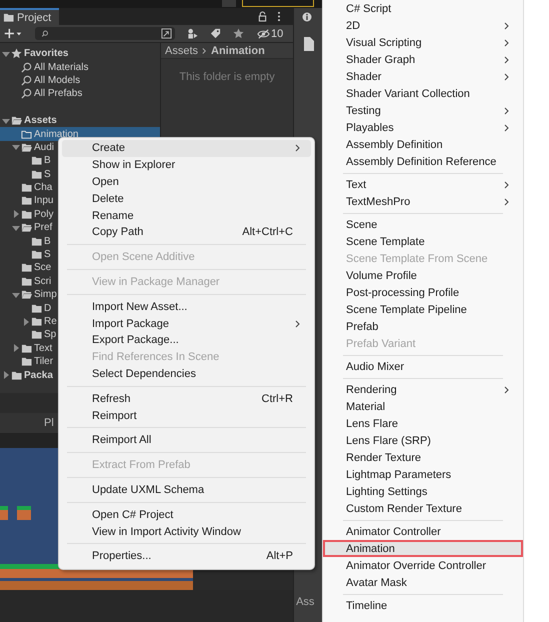 This screenshot has width=549, height=622. Describe the element at coordinates (13, 33) in the screenshot. I see `add-dropdown-icon` at that location.